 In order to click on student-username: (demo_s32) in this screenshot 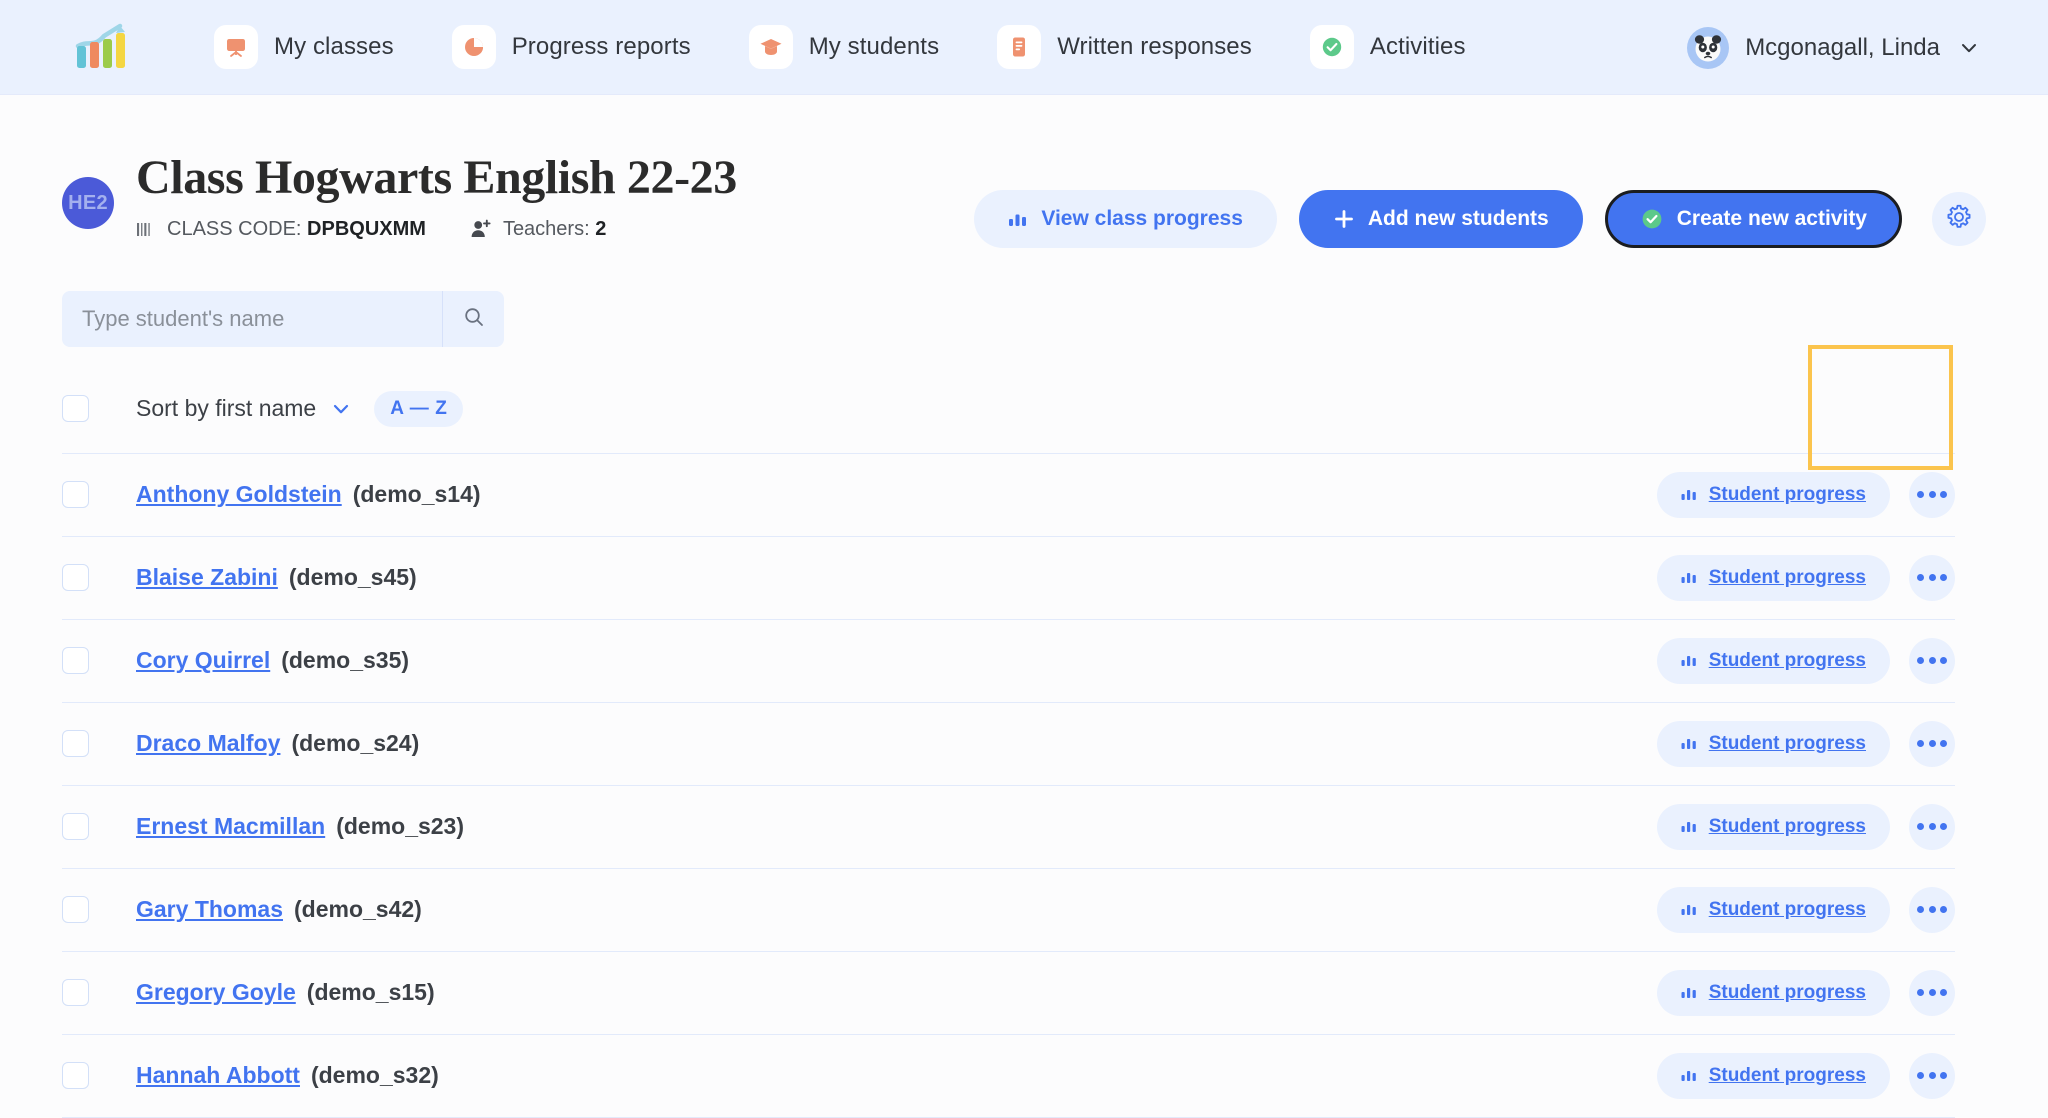, I will do `click(374, 1075)`.